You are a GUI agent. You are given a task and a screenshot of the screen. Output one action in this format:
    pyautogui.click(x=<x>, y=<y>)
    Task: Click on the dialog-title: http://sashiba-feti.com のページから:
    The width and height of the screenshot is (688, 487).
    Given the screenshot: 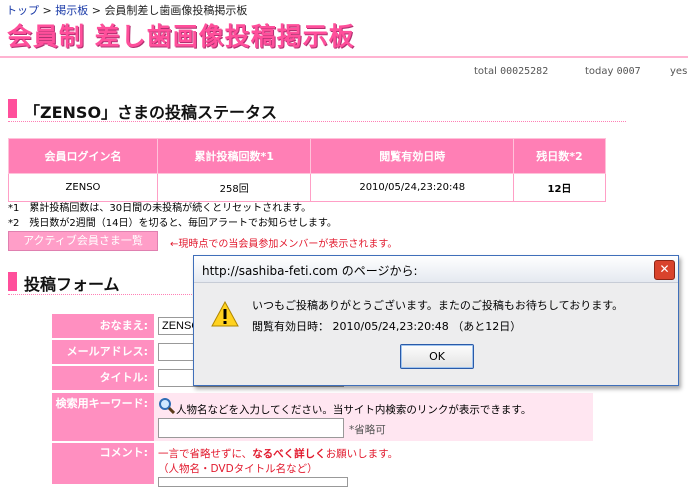 What is the action you would take?
    pyautogui.click(x=310, y=271)
    